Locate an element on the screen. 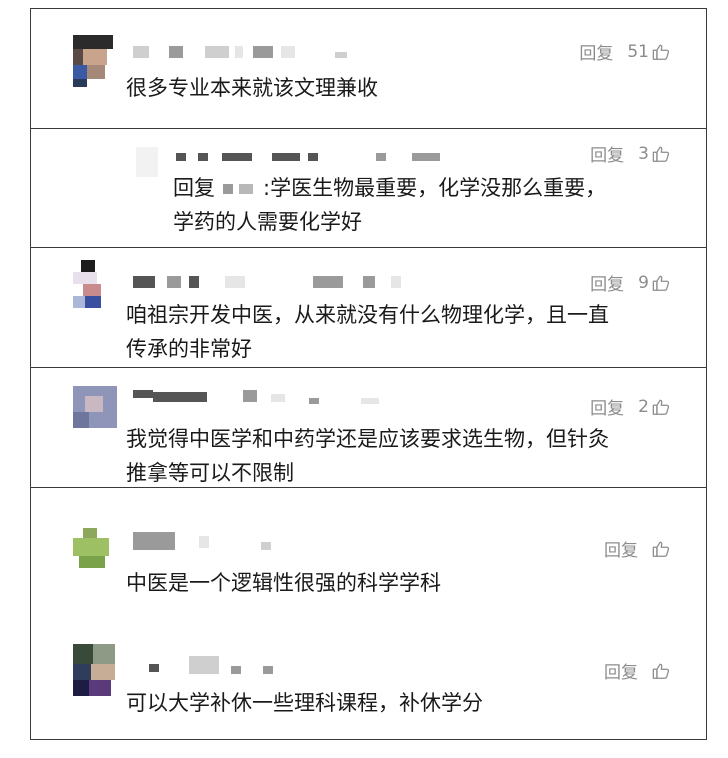 Image resolution: width=728 pixels, height=758 pixels. comment-item: 回复 9 咱祖宗开发中医，从来就没有什么物理化学，且一直 传承的非常好 is located at coordinates (368, 308).